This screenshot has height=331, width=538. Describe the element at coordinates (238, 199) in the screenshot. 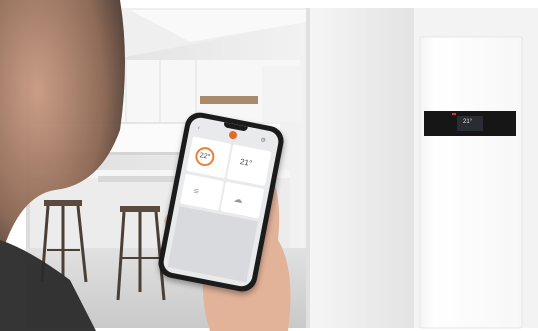

I see `cloud-icon: ☁` at that location.